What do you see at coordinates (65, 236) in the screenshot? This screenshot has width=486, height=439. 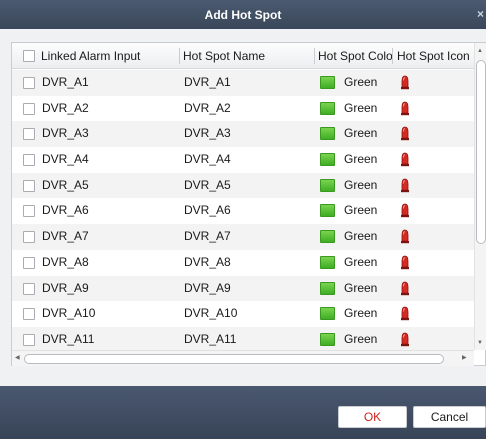 I see `linked-alarm-input-cell: DVR_A7` at bounding box center [65, 236].